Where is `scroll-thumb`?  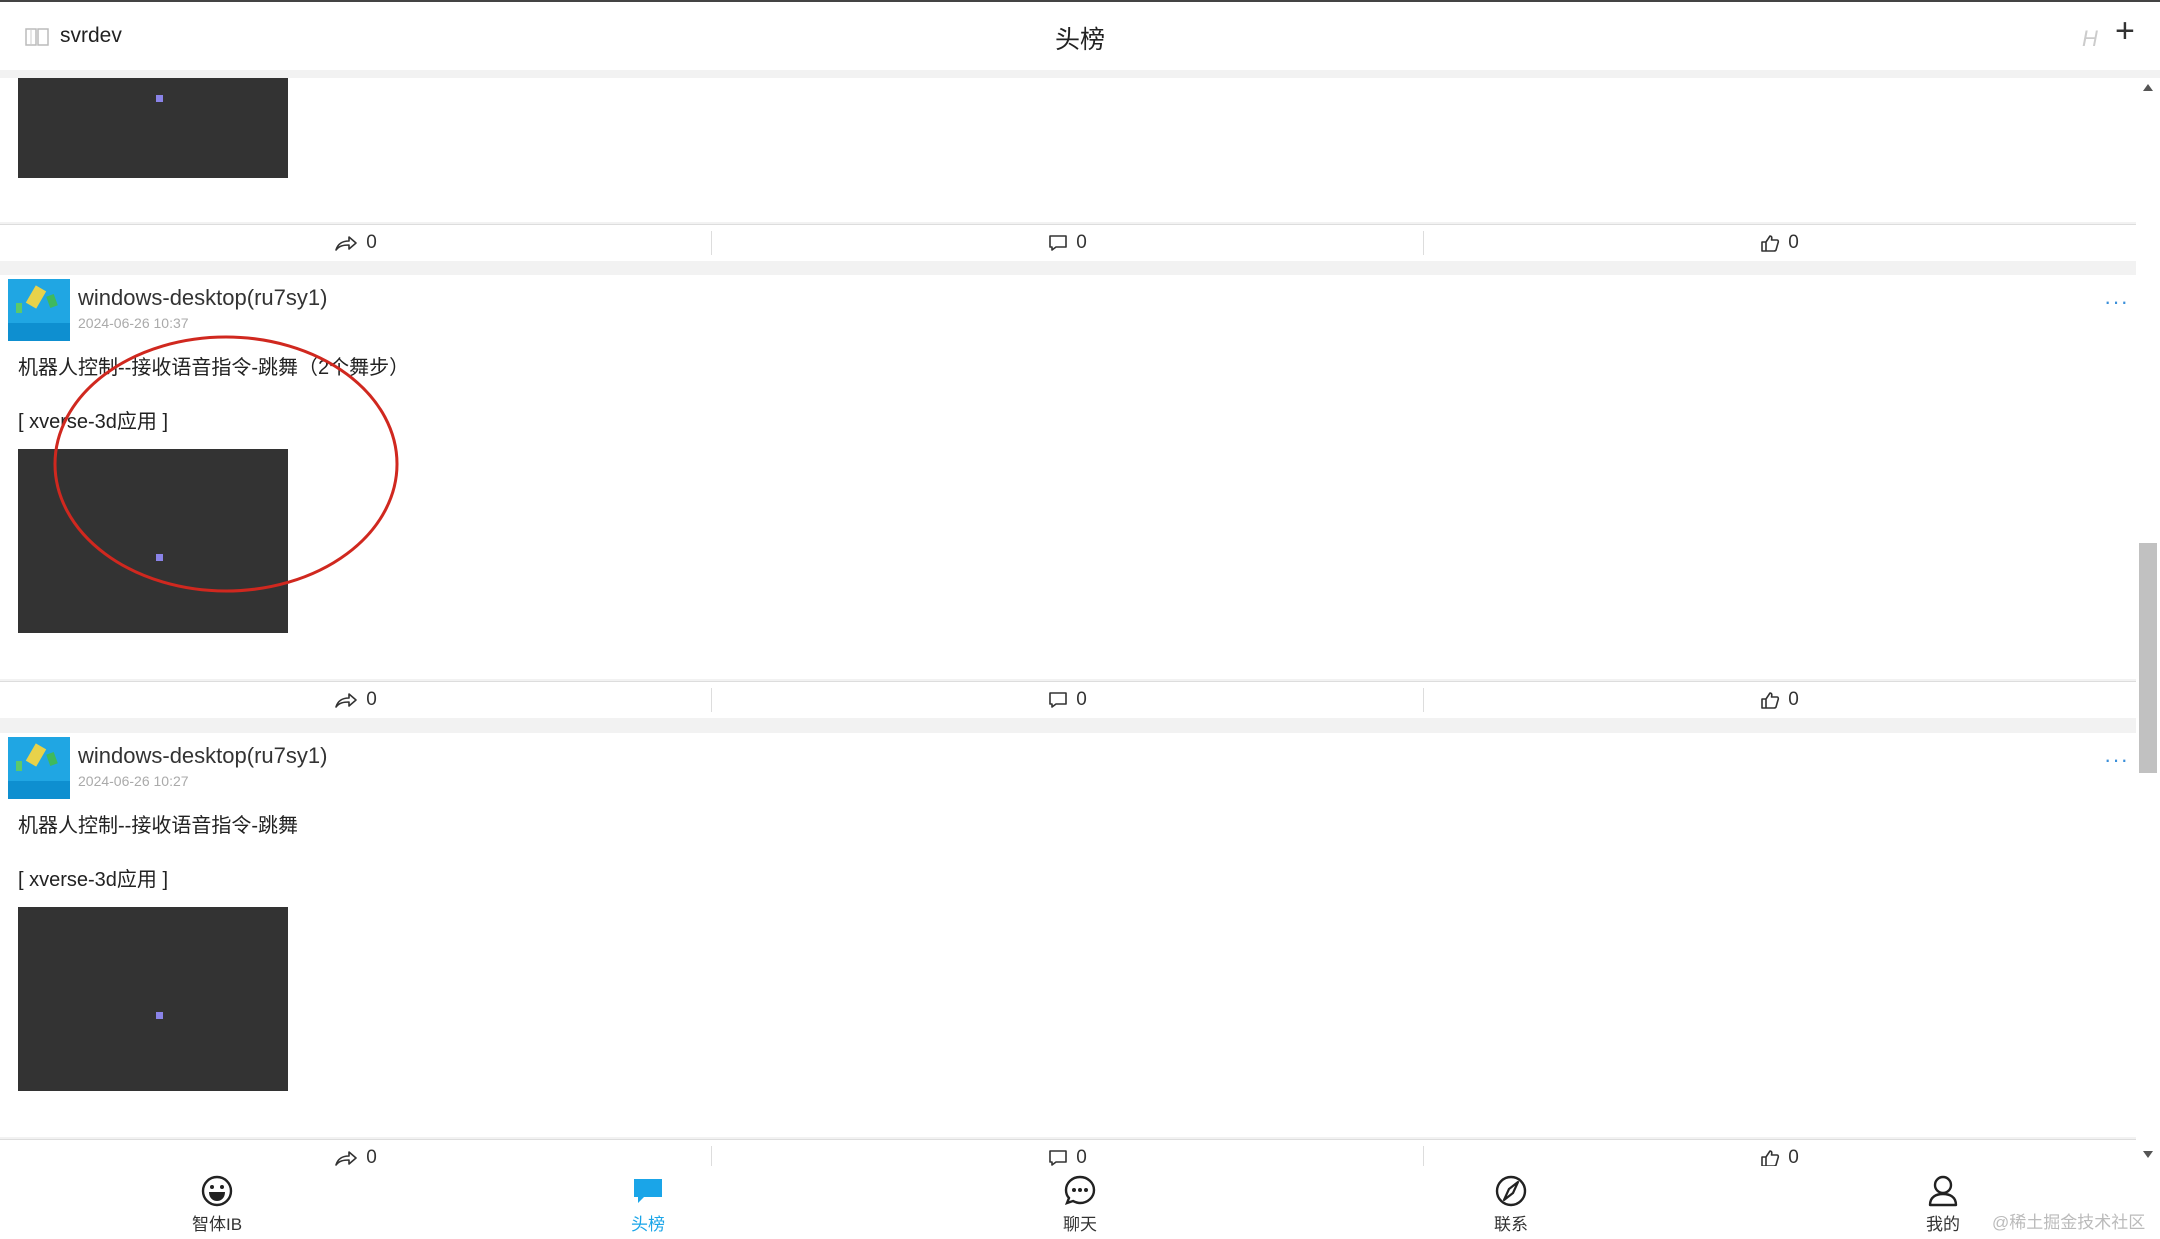 scroll-thumb is located at coordinates (2148, 658).